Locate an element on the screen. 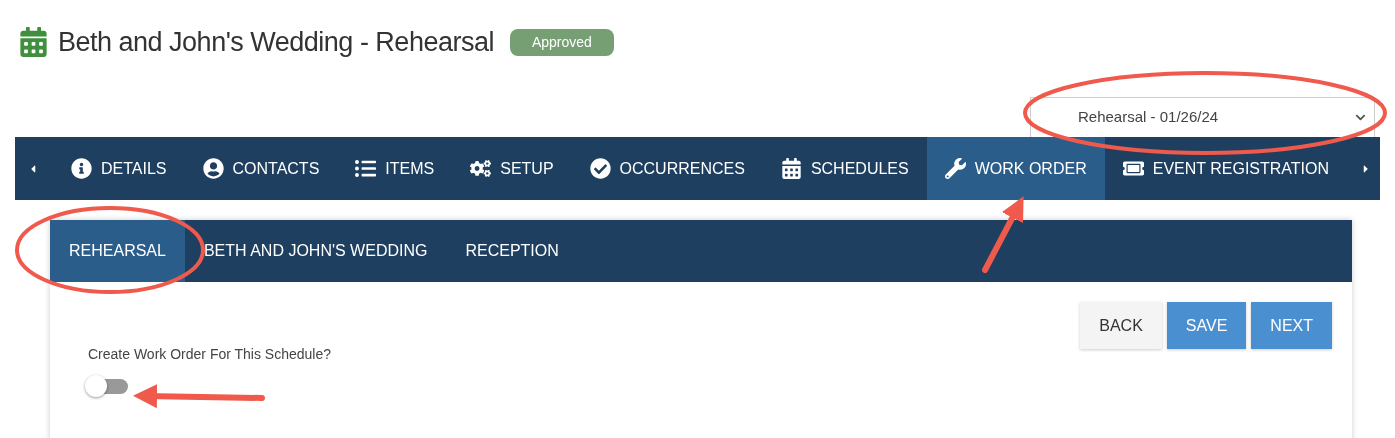  nav-tab: ITEMS is located at coordinates (395, 168).